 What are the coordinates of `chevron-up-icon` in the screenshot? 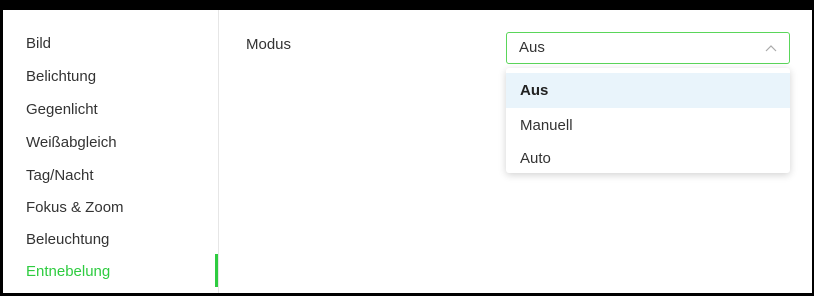 It's located at (771, 48).